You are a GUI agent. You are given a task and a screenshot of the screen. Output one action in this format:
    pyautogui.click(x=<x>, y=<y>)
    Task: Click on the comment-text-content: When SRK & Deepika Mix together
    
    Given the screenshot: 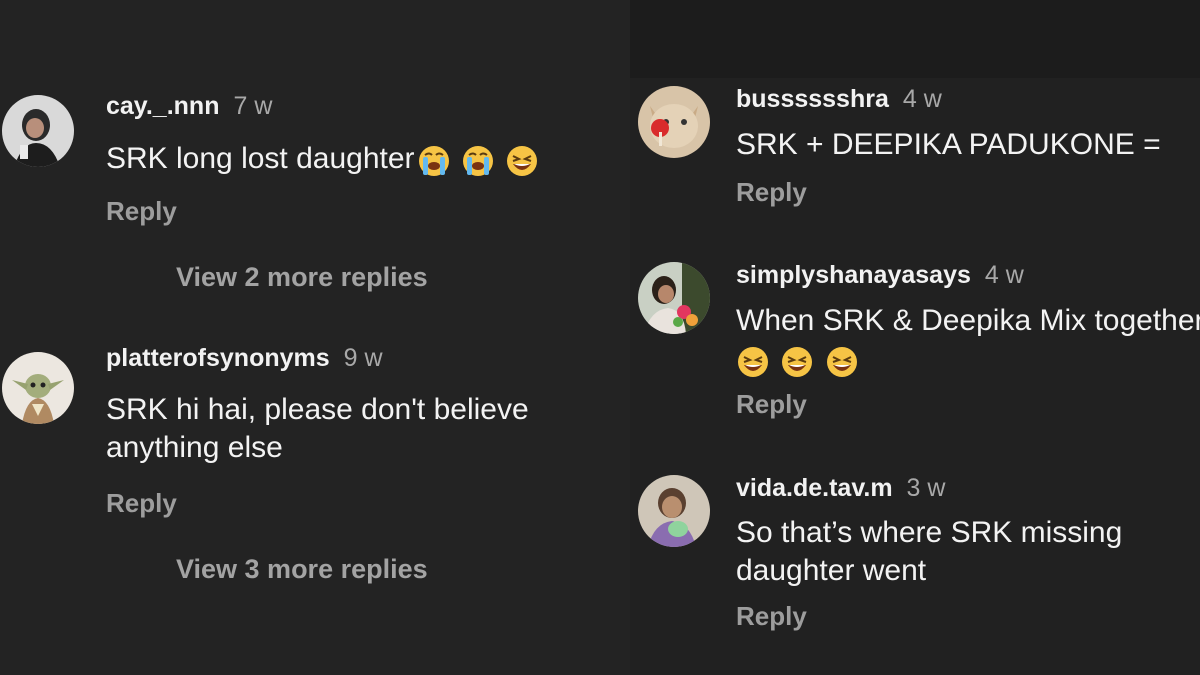 What is the action you would take?
    pyautogui.click(x=968, y=320)
    